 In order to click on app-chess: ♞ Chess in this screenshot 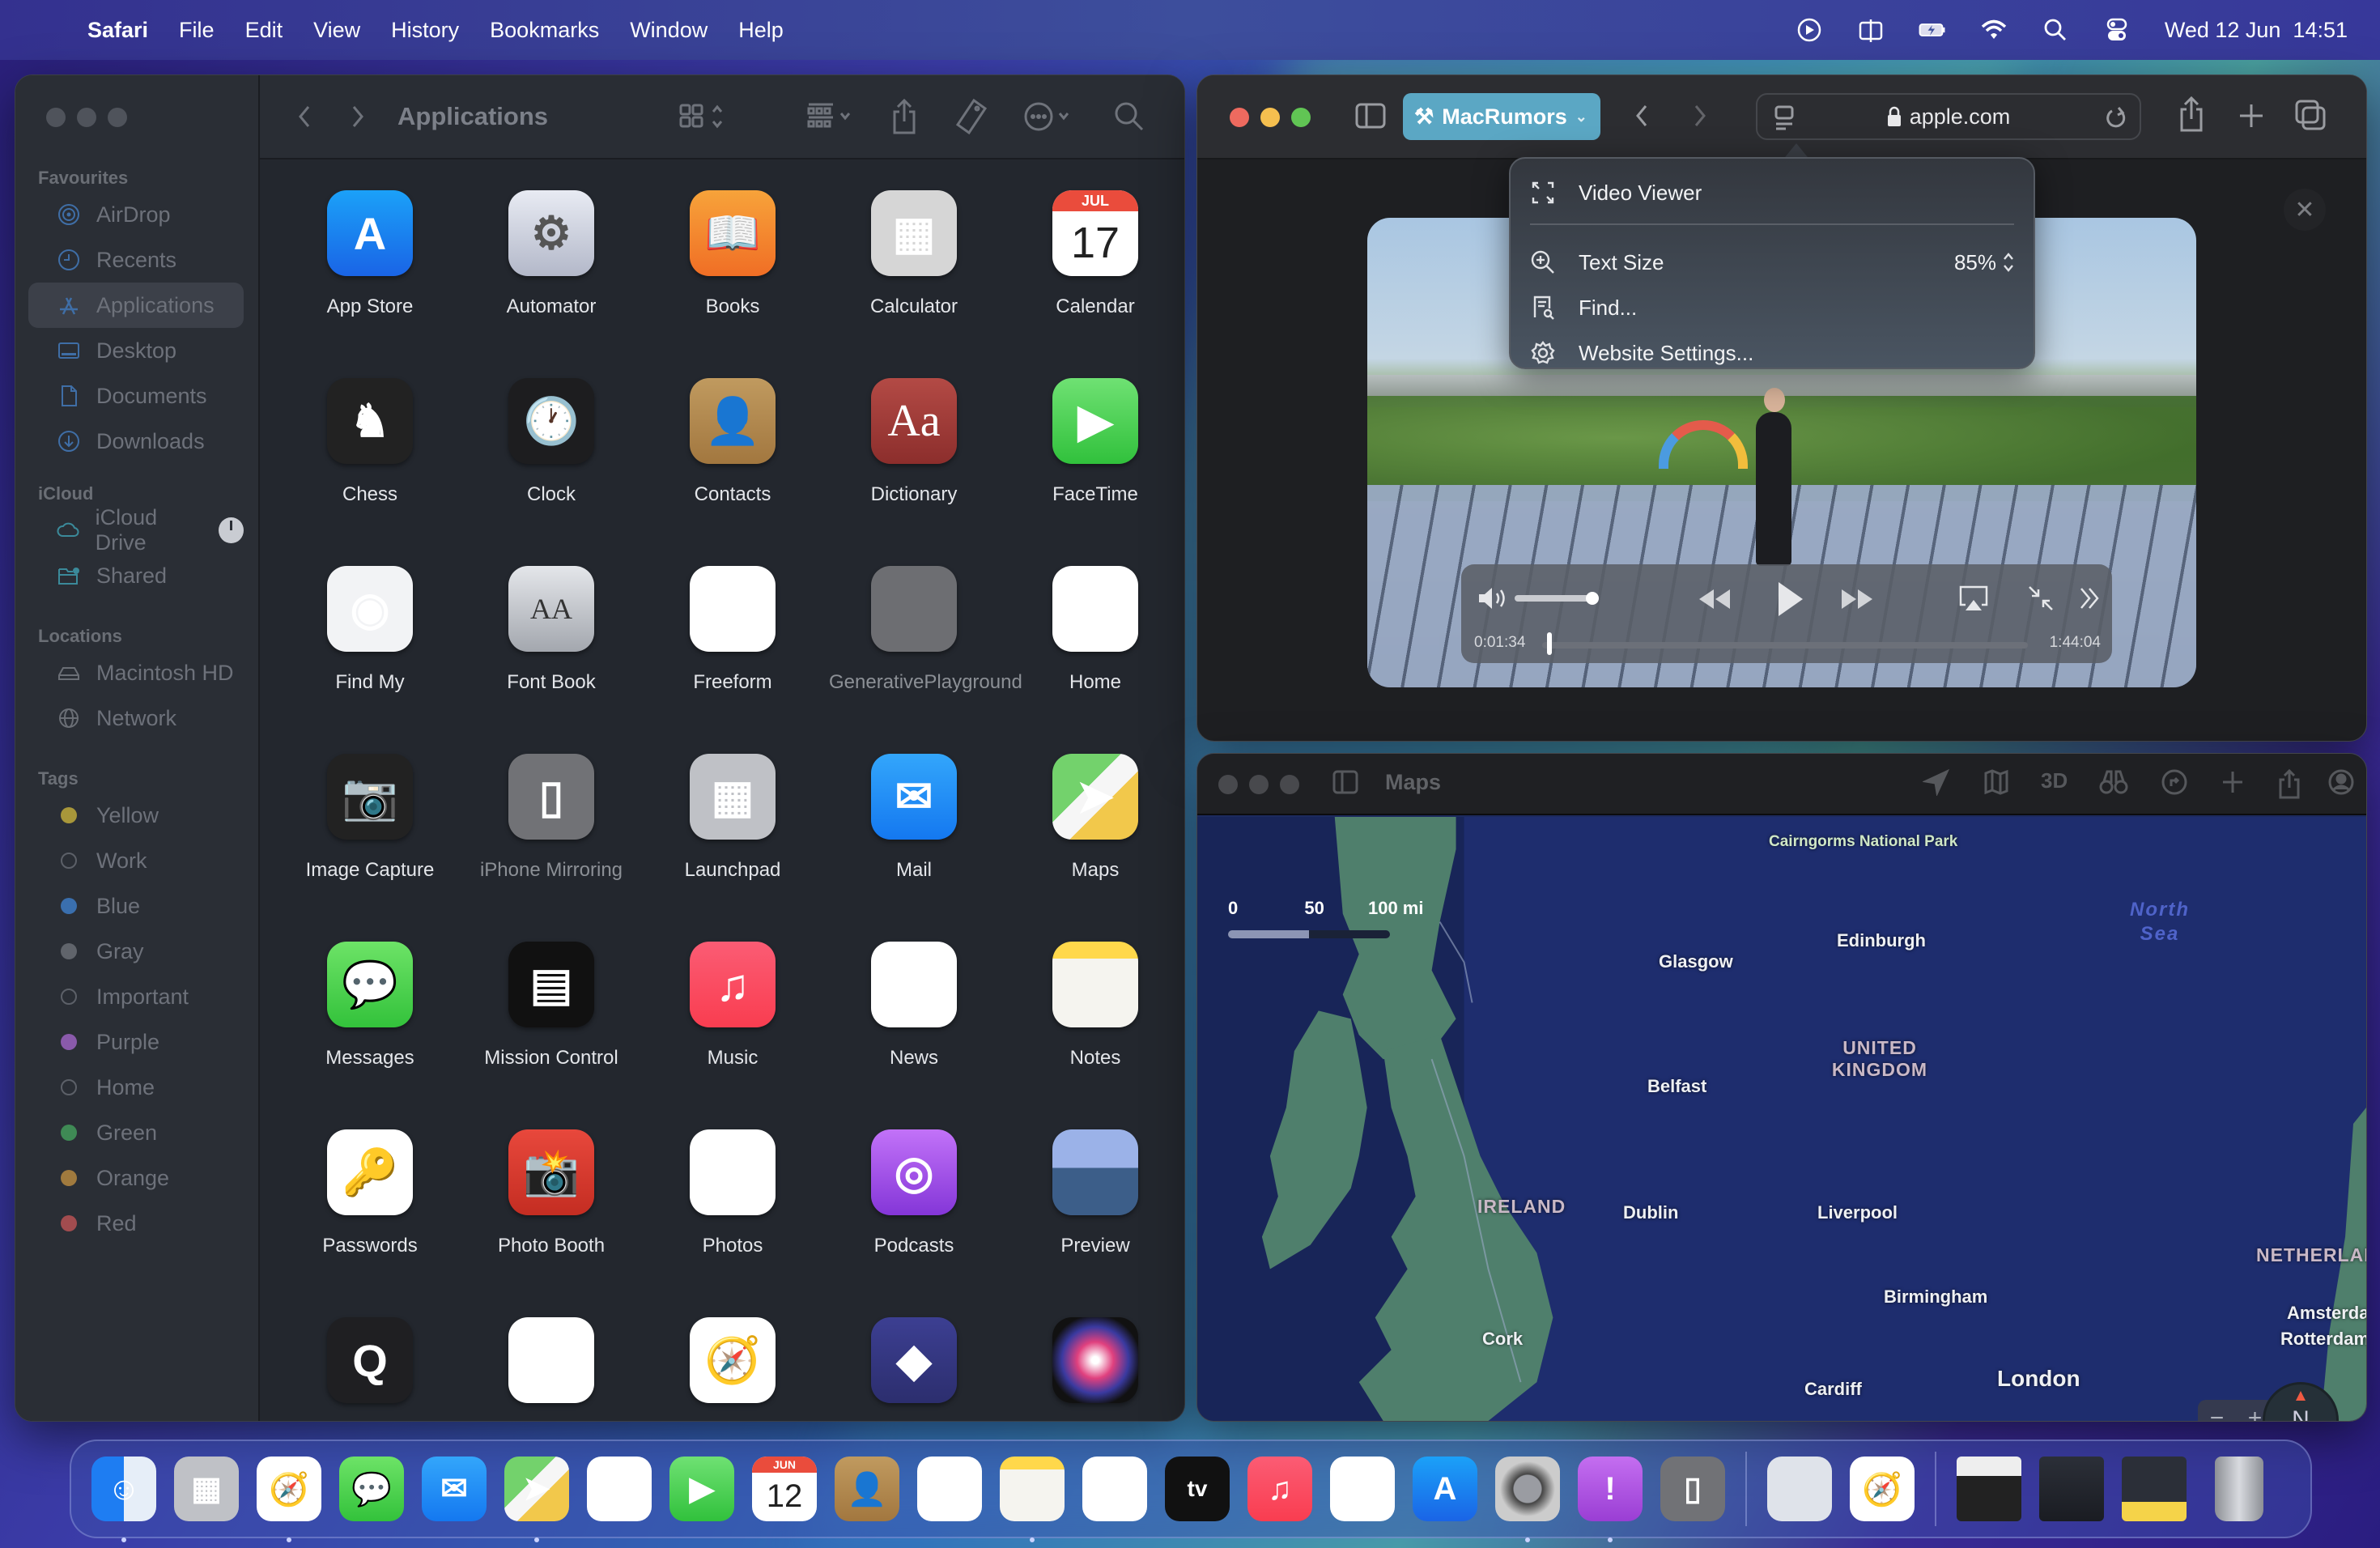, I will do `click(370, 469)`.